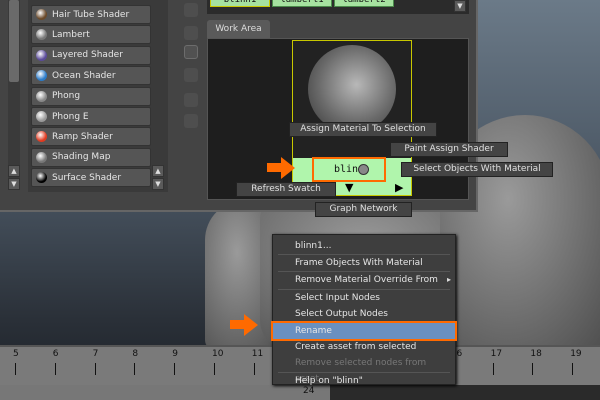 The height and width of the screenshot is (400, 600). I want to click on swatch-blinn1: blinn1, so click(240, 3).